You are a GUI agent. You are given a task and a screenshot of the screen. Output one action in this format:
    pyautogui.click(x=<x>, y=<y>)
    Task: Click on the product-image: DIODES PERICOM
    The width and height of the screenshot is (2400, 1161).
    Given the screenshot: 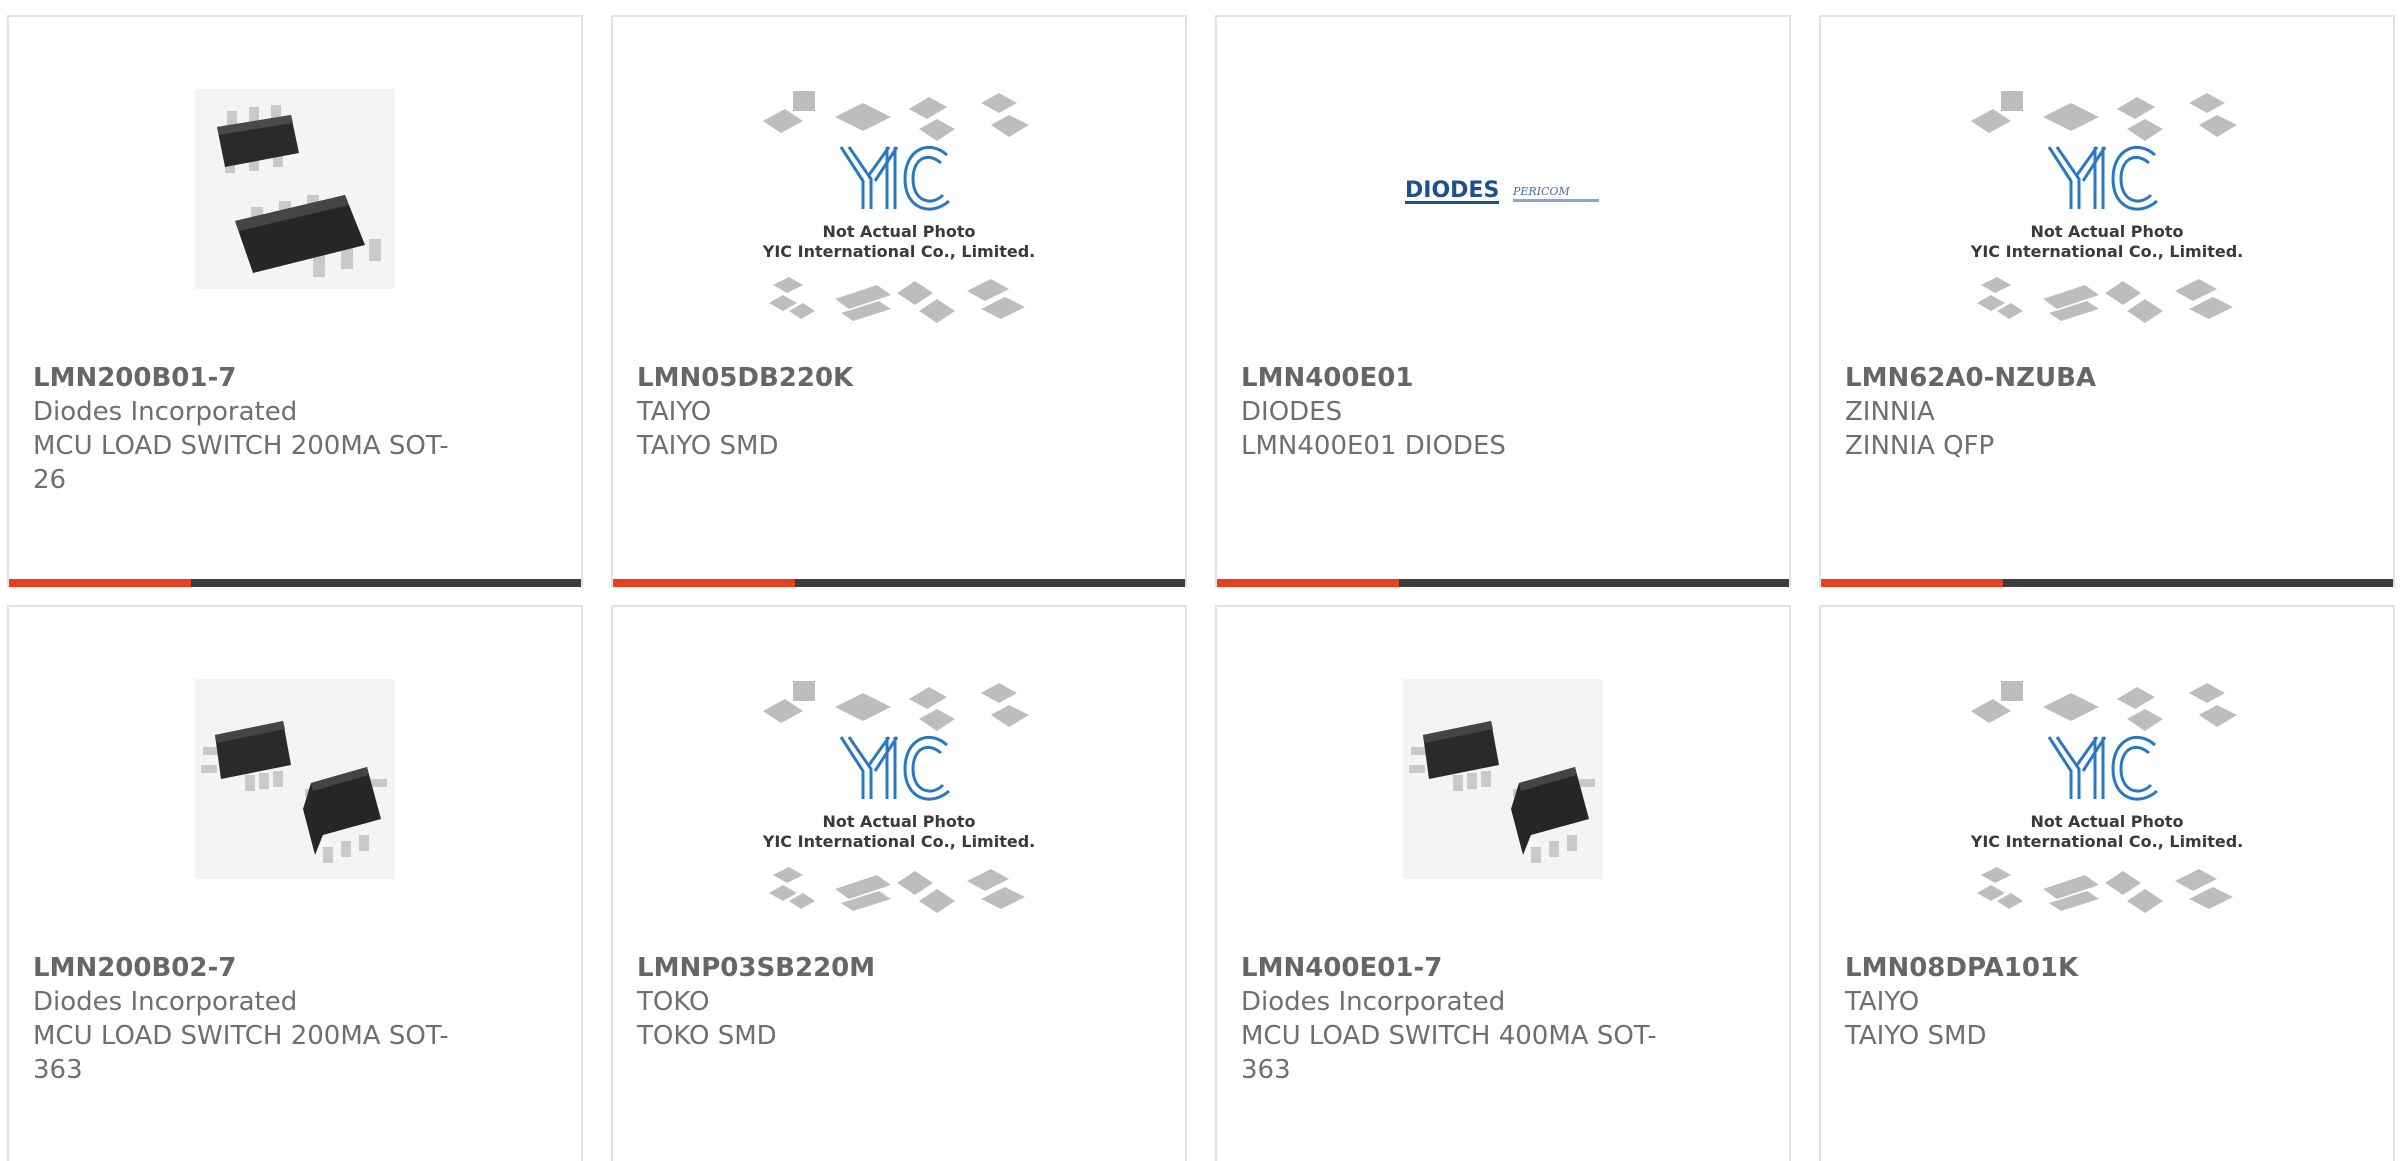 What is the action you would take?
    pyautogui.click(x=1503, y=197)
    